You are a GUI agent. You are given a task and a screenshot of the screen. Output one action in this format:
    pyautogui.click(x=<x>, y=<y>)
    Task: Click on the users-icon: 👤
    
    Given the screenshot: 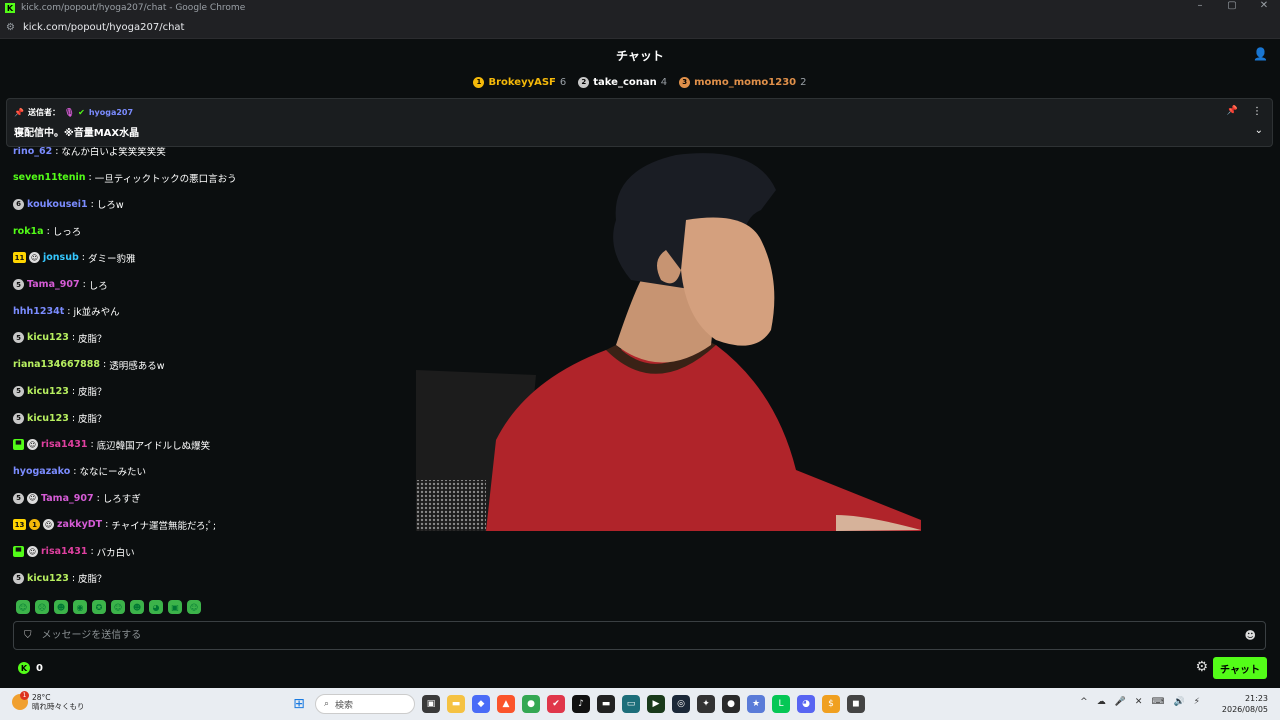 What is the action you would take?
    pyautogui.click(x=1260, y=54)
    